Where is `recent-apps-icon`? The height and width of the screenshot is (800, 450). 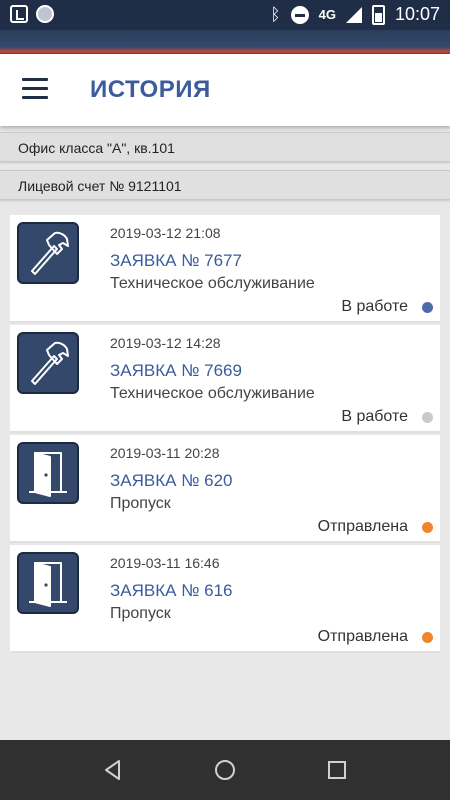 recent-apps-icon is located at coordinates (337, 770).